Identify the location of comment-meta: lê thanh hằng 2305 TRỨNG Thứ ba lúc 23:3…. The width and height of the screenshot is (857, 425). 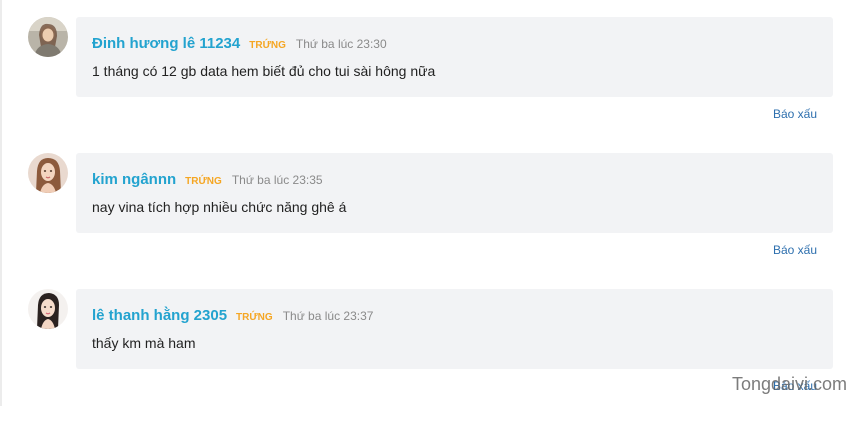
(232, 316).